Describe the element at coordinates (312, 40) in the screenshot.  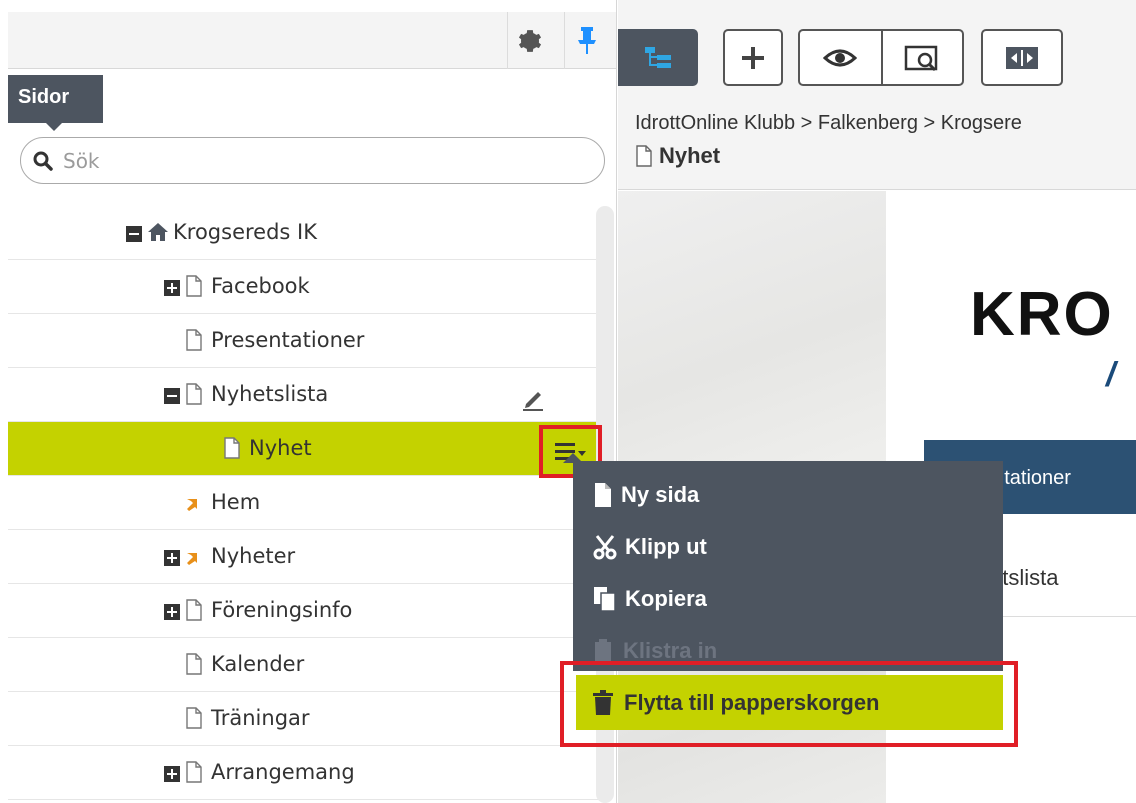
I see `tree-panel-toolbar` at that location.